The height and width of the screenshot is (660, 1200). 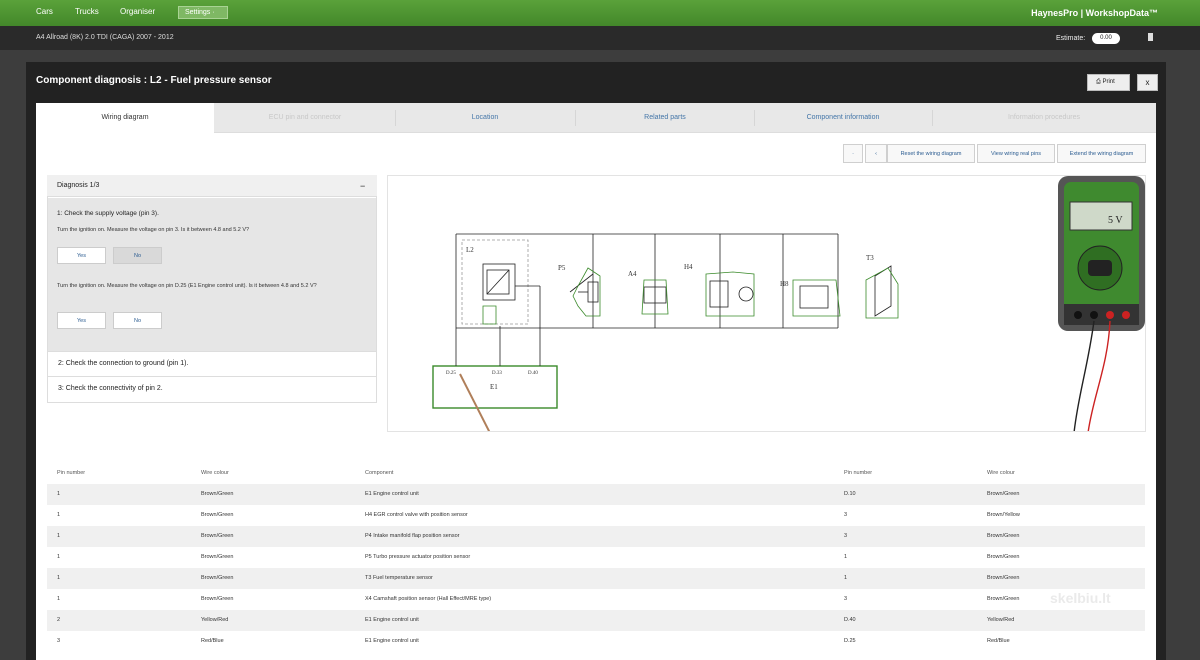 I want to click on tab-wiring-diagram: Wiring diagram, so click(x=125, y=118).